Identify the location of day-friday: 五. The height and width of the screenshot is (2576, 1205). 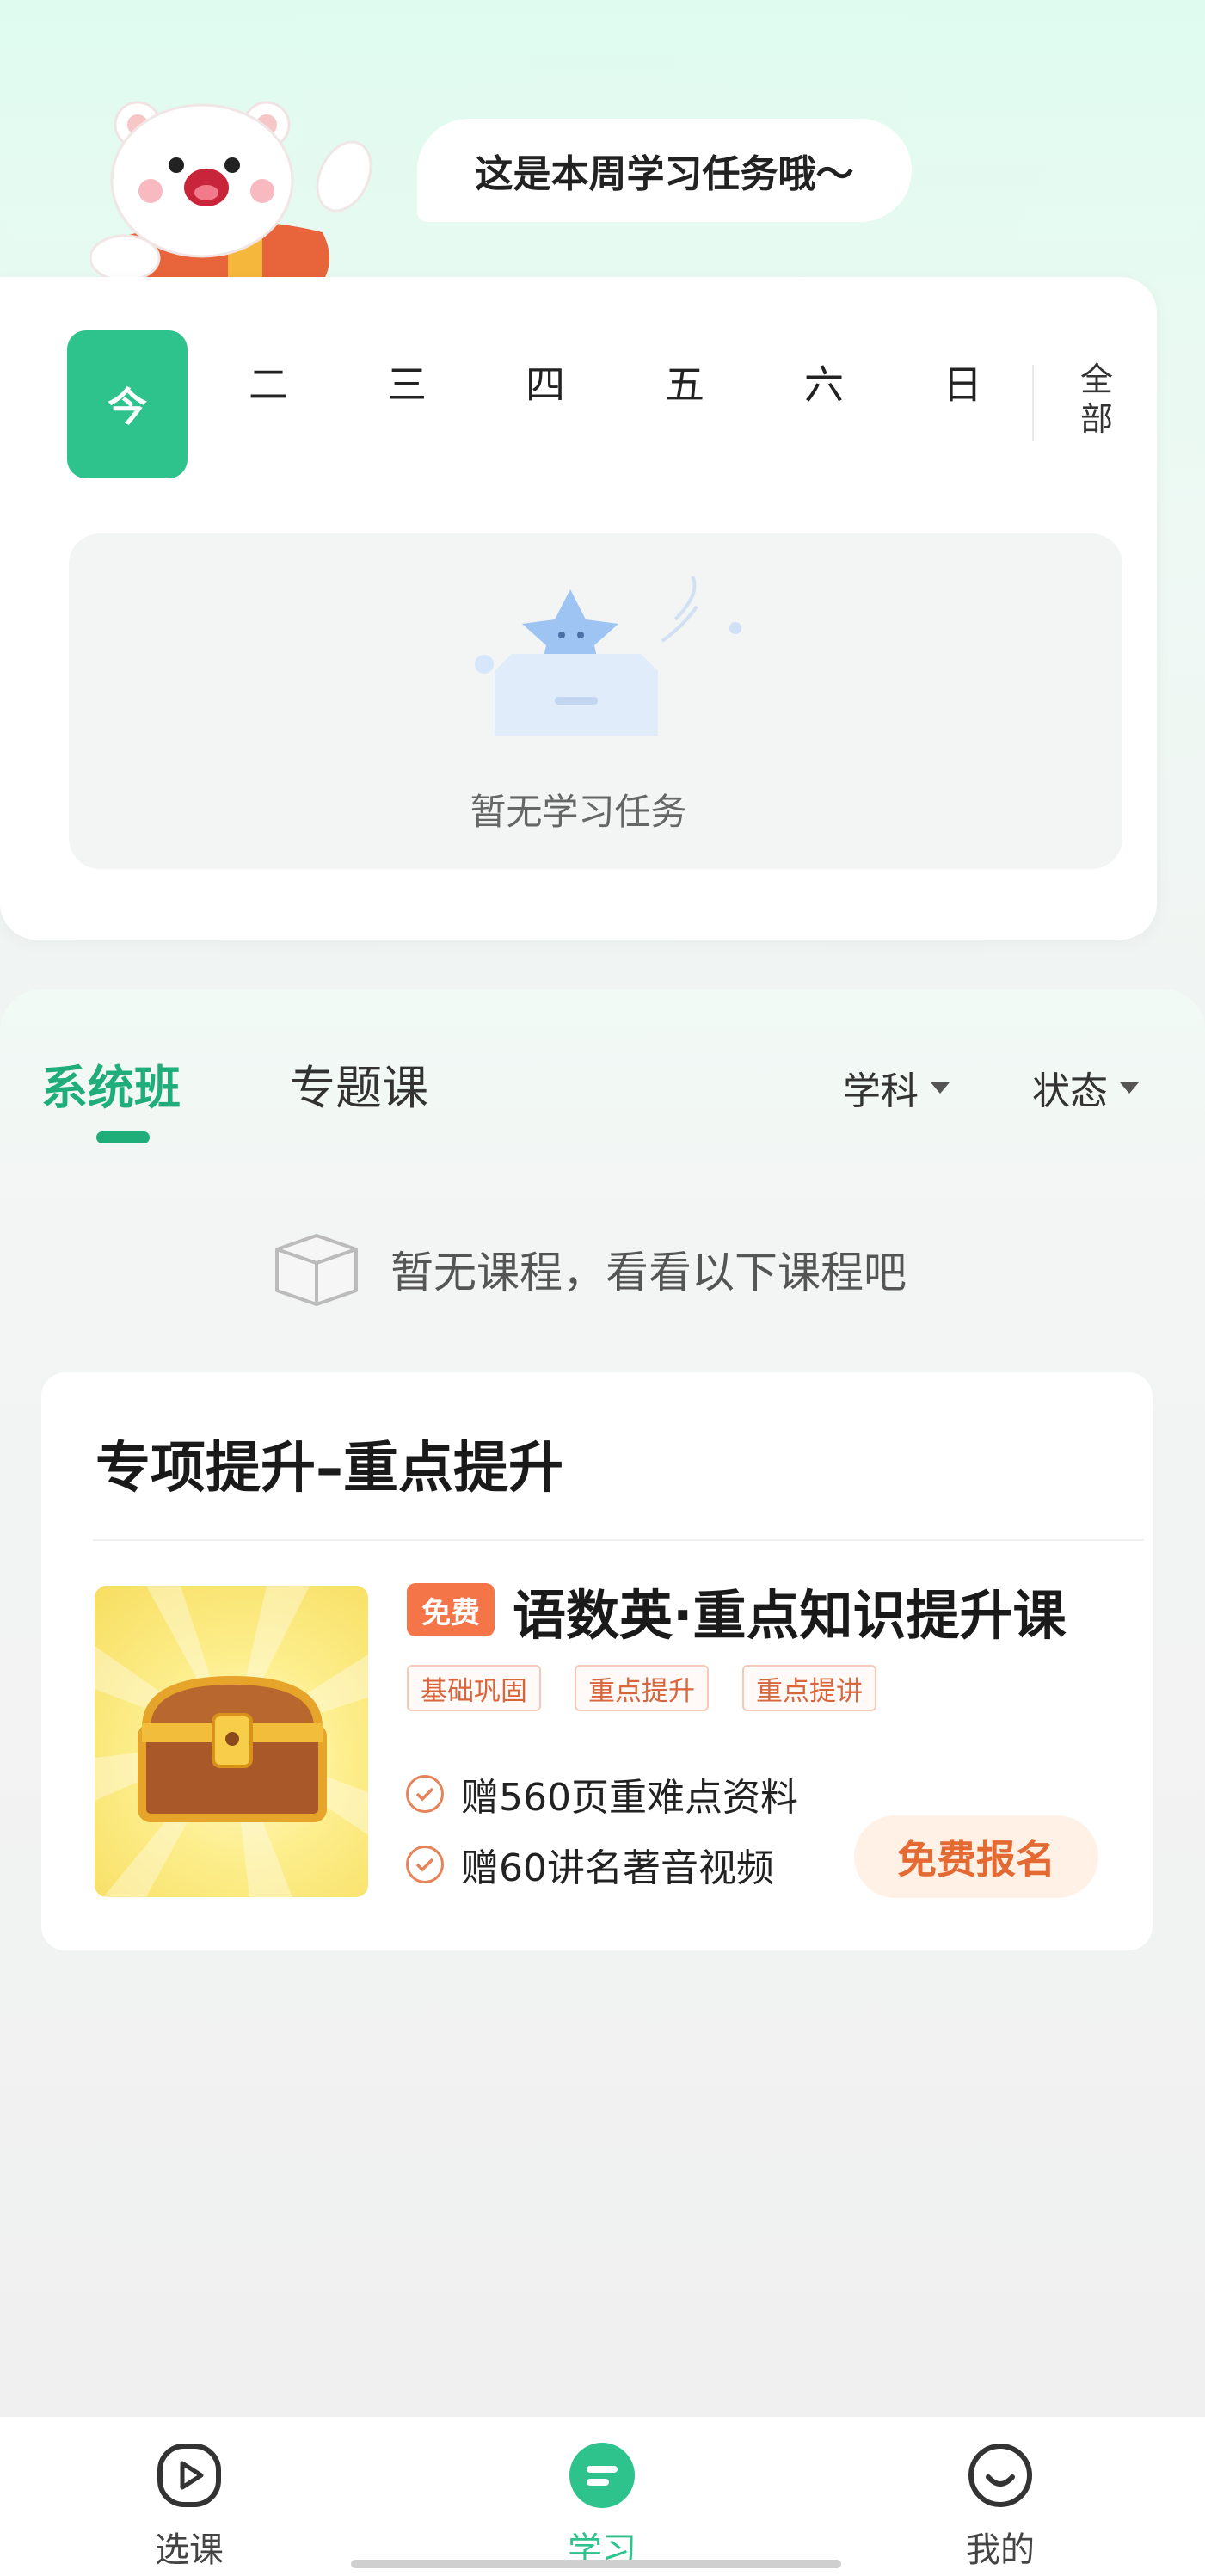
(685, 382).